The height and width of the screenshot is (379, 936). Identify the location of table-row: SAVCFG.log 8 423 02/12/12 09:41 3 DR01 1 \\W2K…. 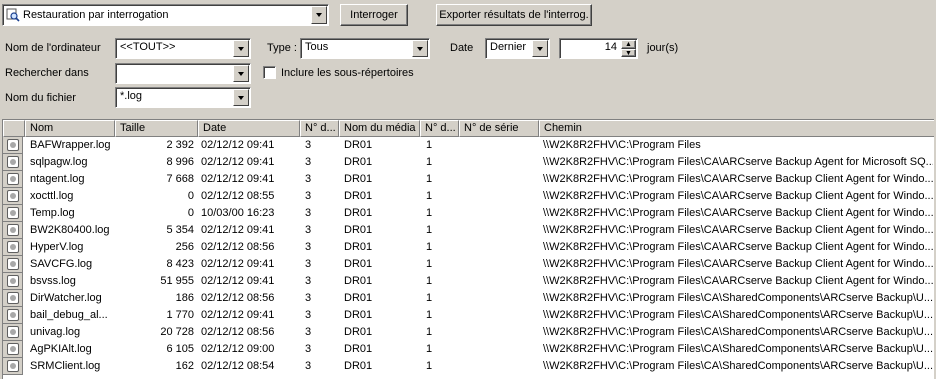
(468, 264).